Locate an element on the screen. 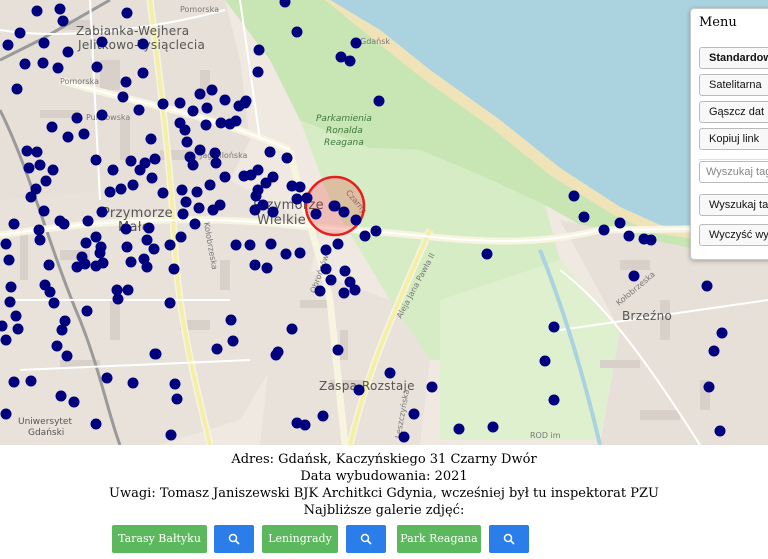 The height and width of the screenshot is (559, 768). tag-search-input: Wyszukaj tagi is located at coordinates (733, 172).